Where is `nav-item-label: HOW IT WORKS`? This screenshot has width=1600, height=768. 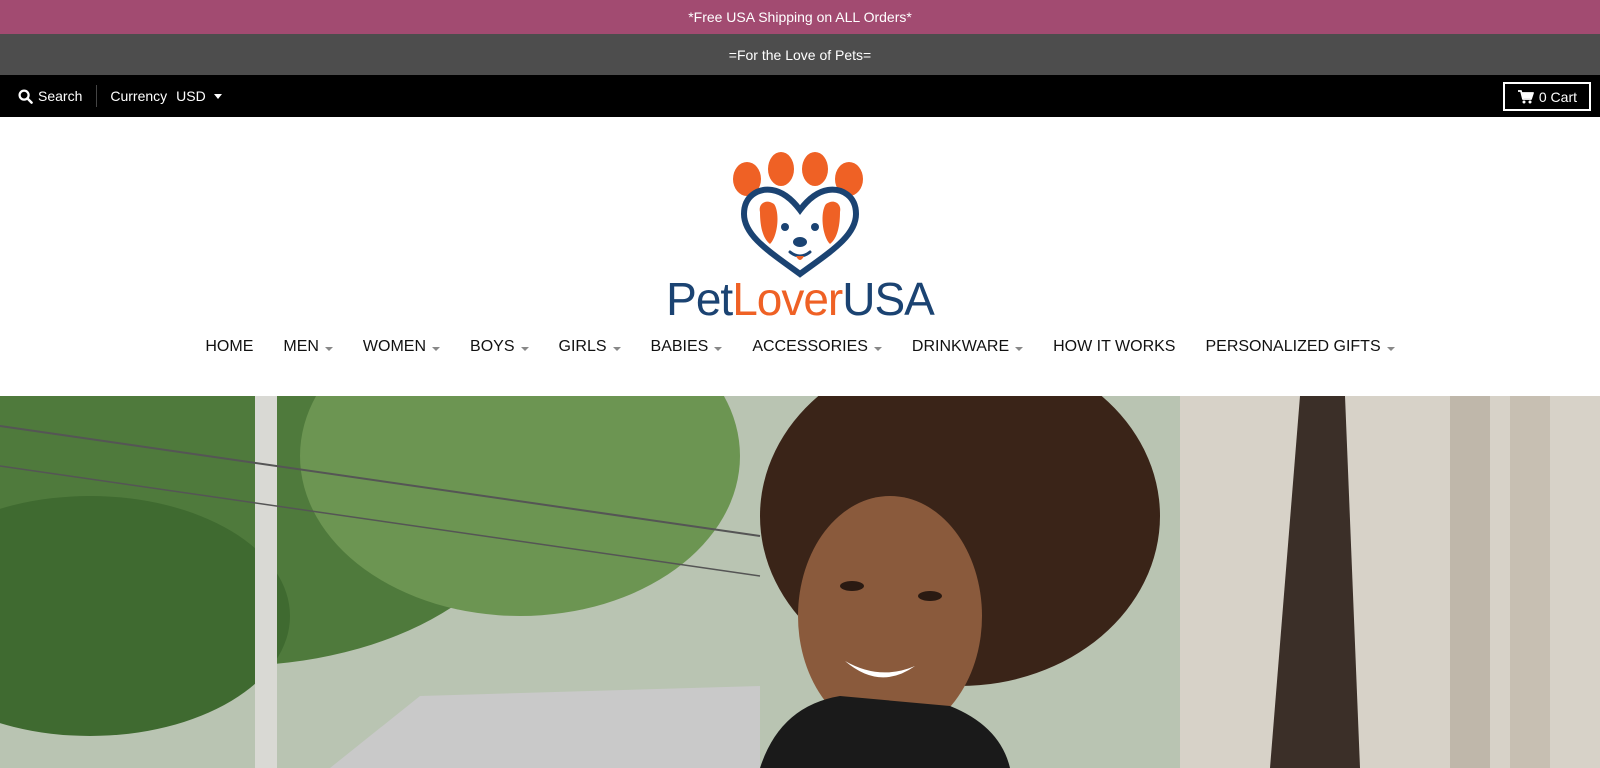
nav-item-label: HOW IT WORKS is located at coordinates (1114, 346).